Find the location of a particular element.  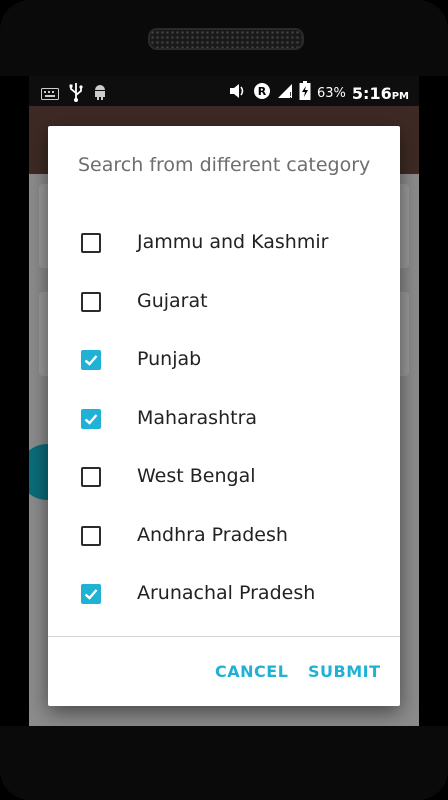

option-label: Punjab is located at coordinates (169, 359).